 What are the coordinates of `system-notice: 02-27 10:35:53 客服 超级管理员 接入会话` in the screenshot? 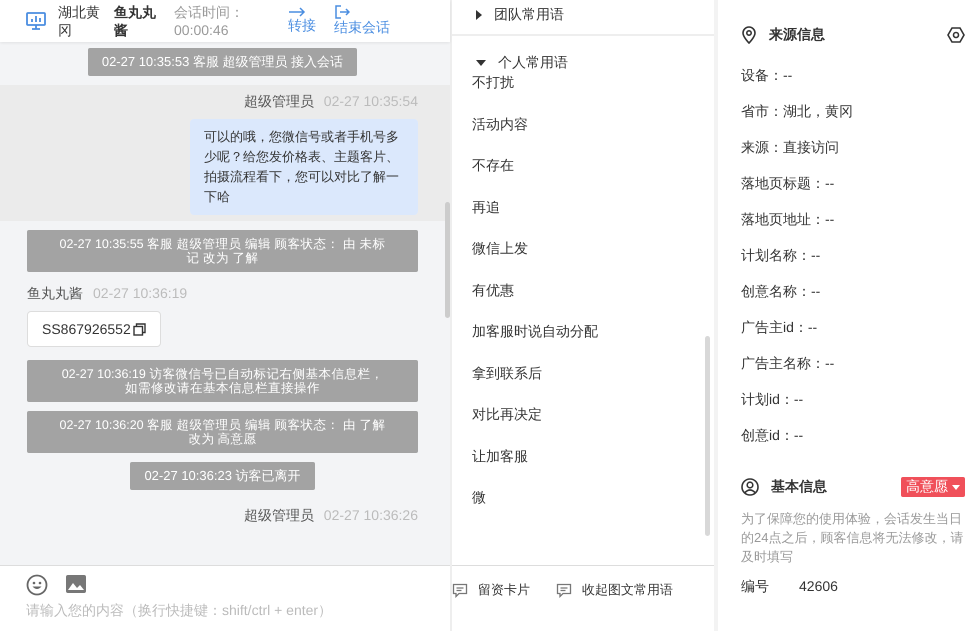 It's located at (223, 62).